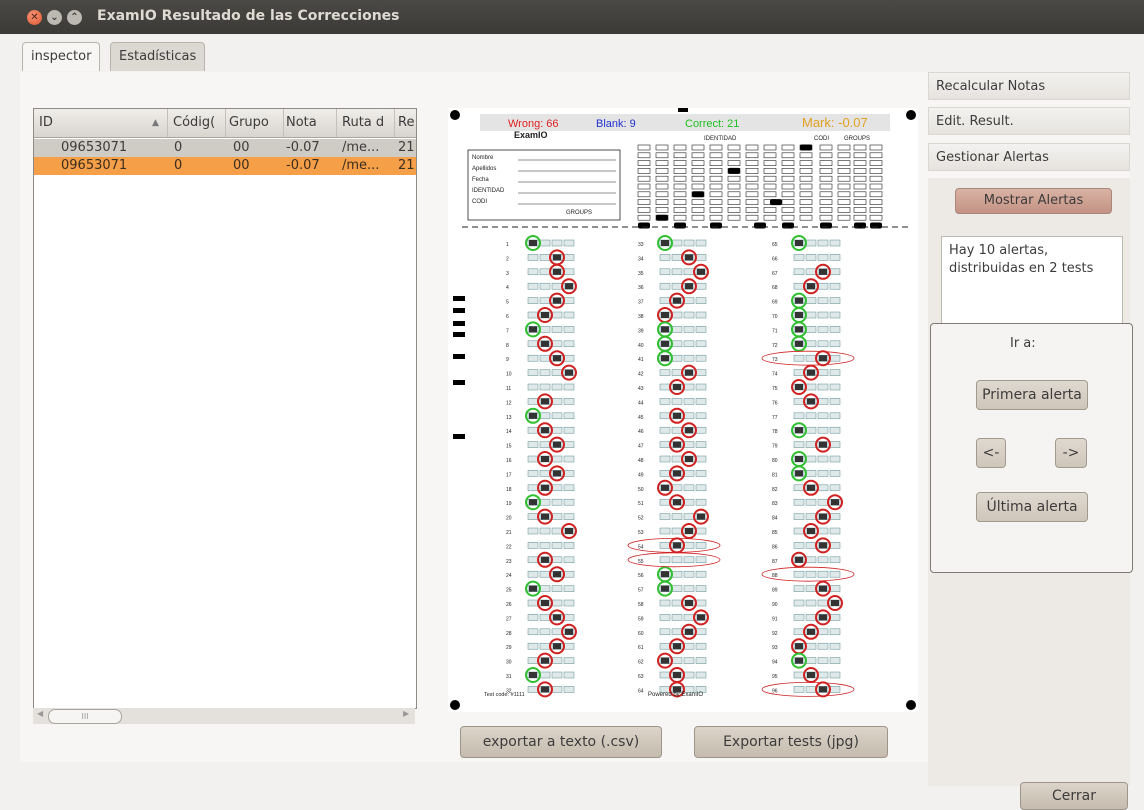  I want to click on svg-text: 70, so click(775, 317).